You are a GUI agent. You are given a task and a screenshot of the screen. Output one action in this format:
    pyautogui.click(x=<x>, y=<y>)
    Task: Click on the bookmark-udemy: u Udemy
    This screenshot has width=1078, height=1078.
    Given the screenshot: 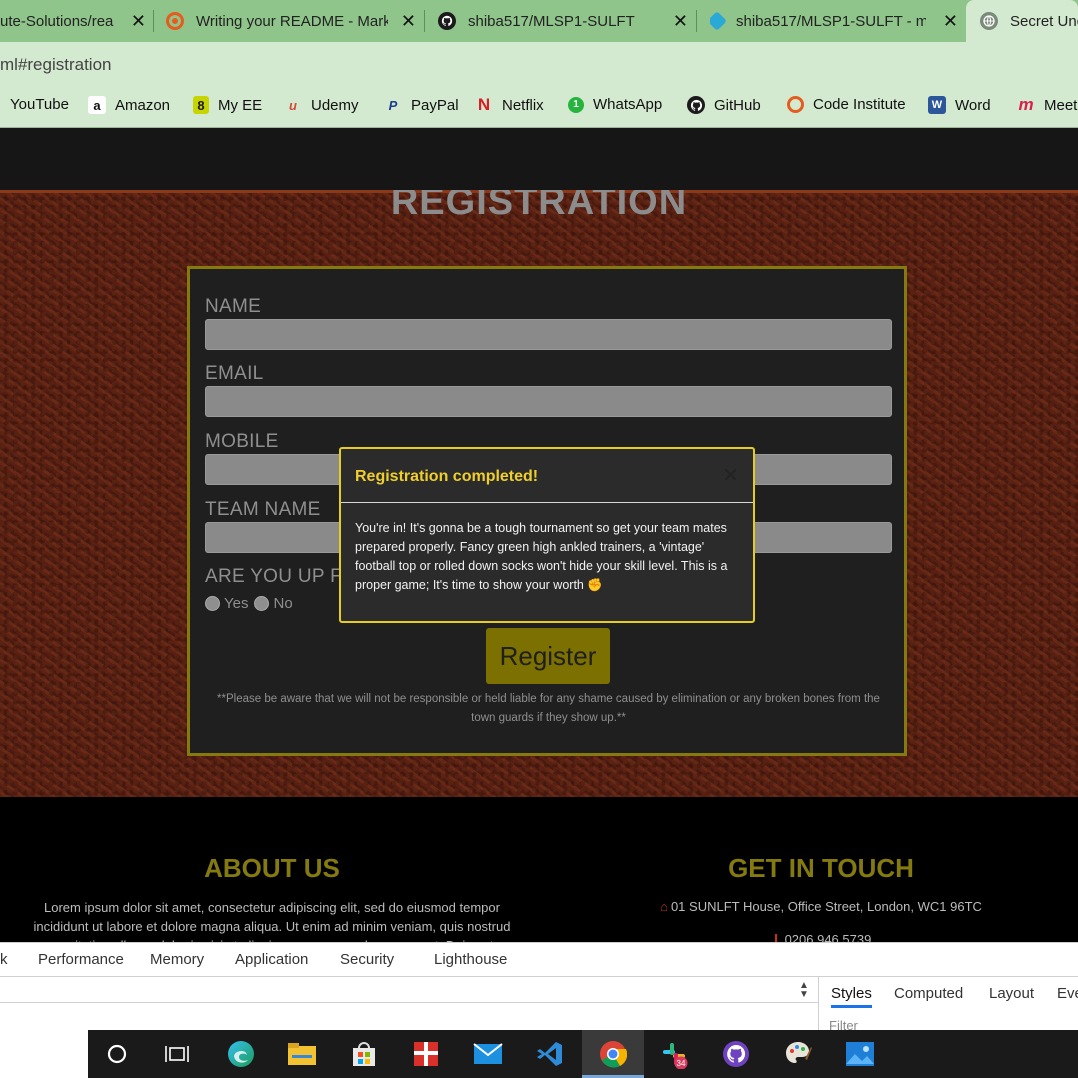 What is the action you would take?
    pyautogui.click(x=321, y=105)
    